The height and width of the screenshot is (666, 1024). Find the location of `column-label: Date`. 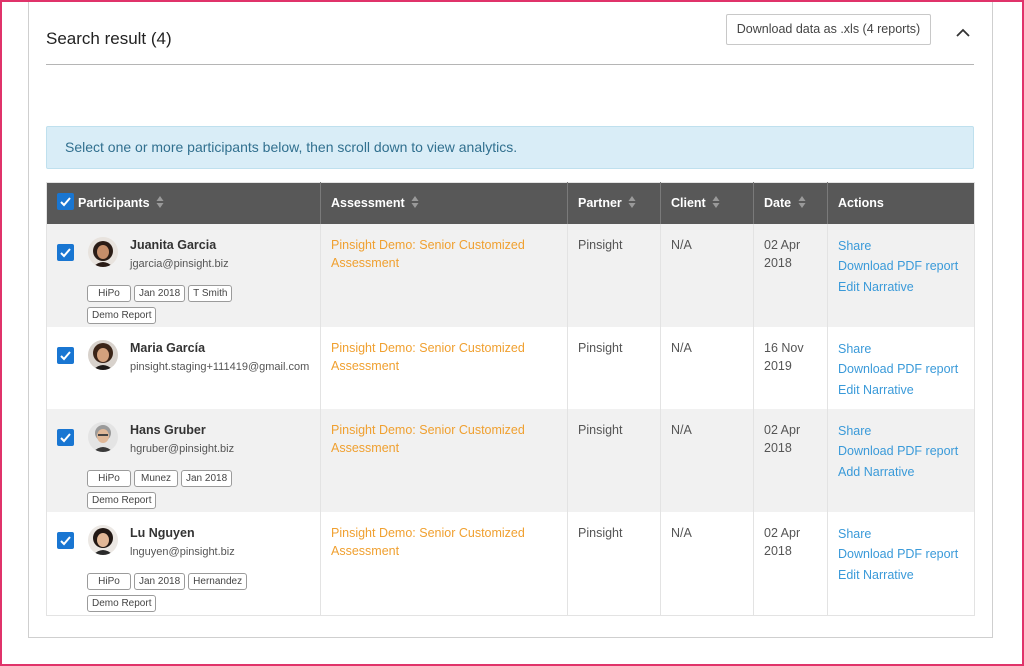

column-label: Date is located at coordinates (778, 202).